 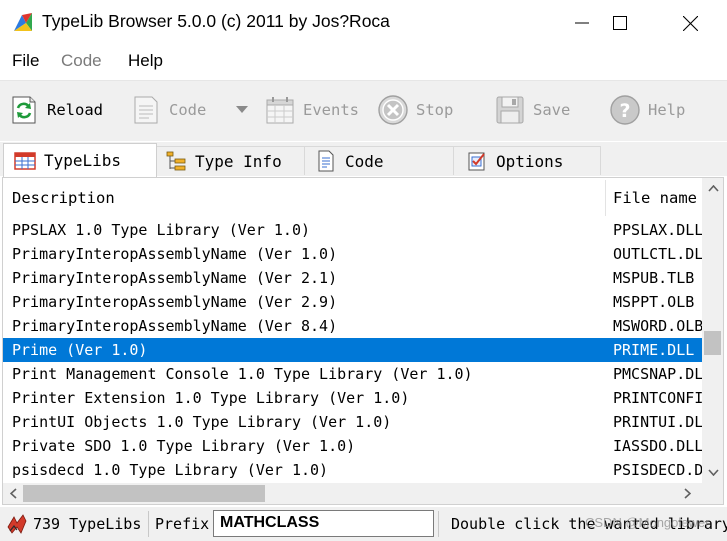 I want to click on menu-file: File, so click(x=25, y=61).